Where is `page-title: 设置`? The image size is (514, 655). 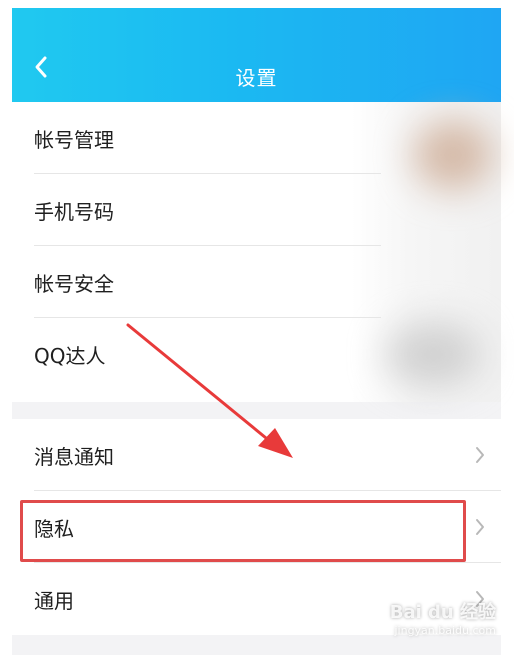 page-title: 设置 is located at coordinates (256, 78).